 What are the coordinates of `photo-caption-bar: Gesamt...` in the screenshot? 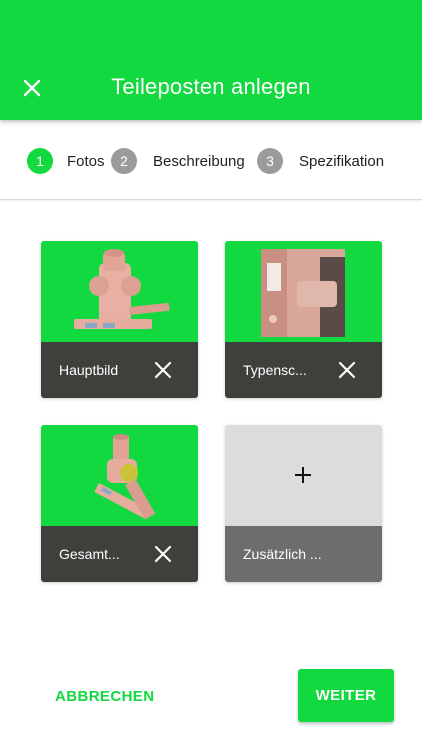 It's located at (119, 554).